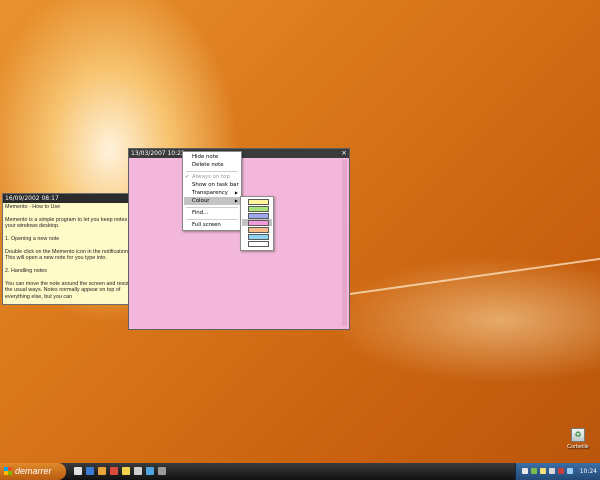 The width and height of the screenshot is (600, 480). What do you see at coordinates (257, 236) in the screenshot?
I see `colour-option-cyan` at bounding box center [257, 236].